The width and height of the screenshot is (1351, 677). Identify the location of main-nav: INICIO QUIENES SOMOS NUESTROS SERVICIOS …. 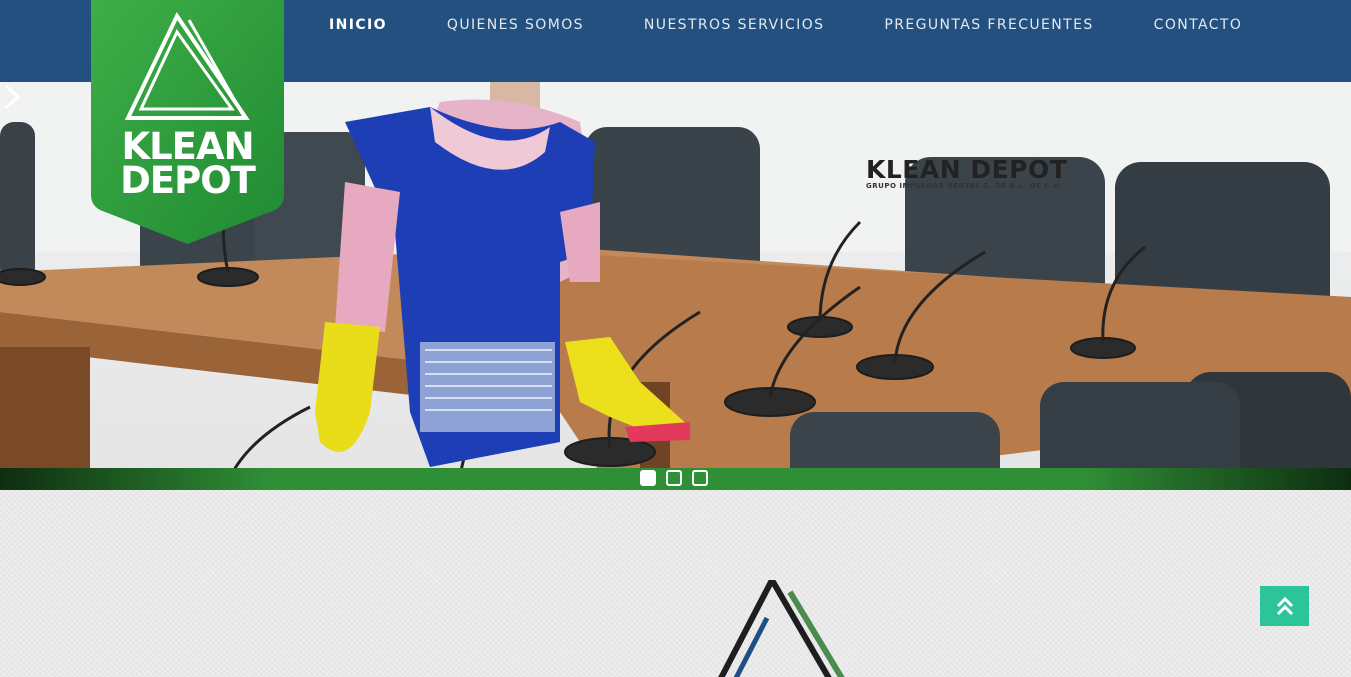
(785, 25).